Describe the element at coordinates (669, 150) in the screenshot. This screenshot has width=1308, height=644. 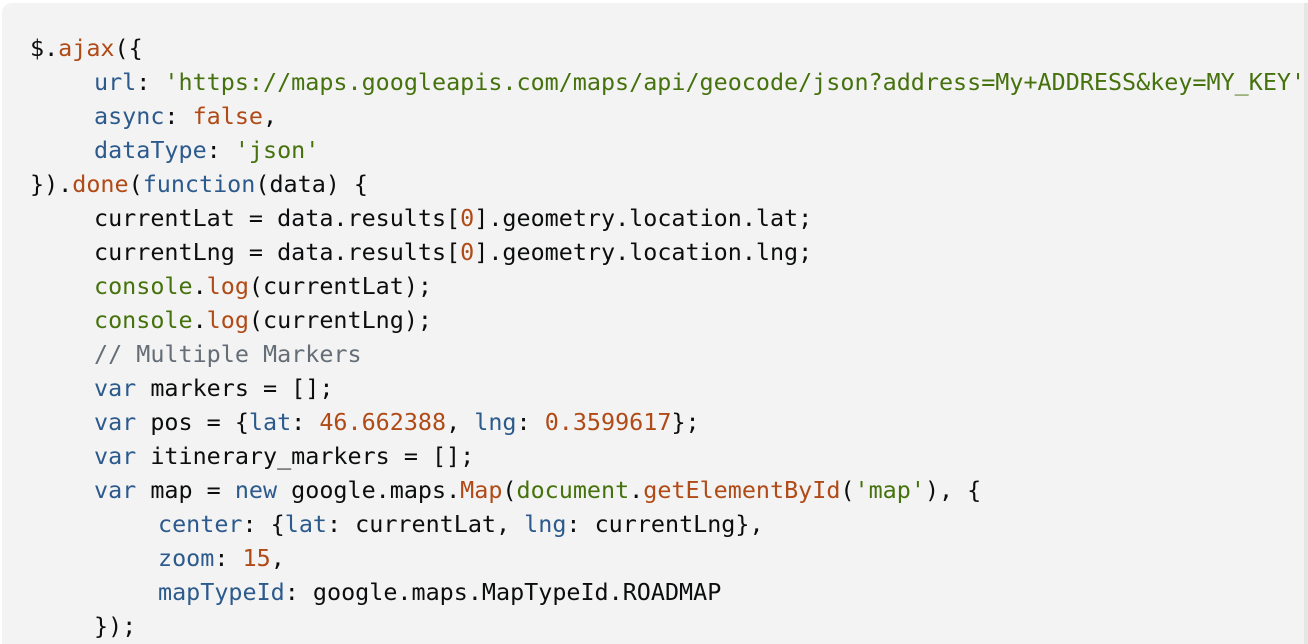
I see `code-line: dataType: 'json'` at that location.